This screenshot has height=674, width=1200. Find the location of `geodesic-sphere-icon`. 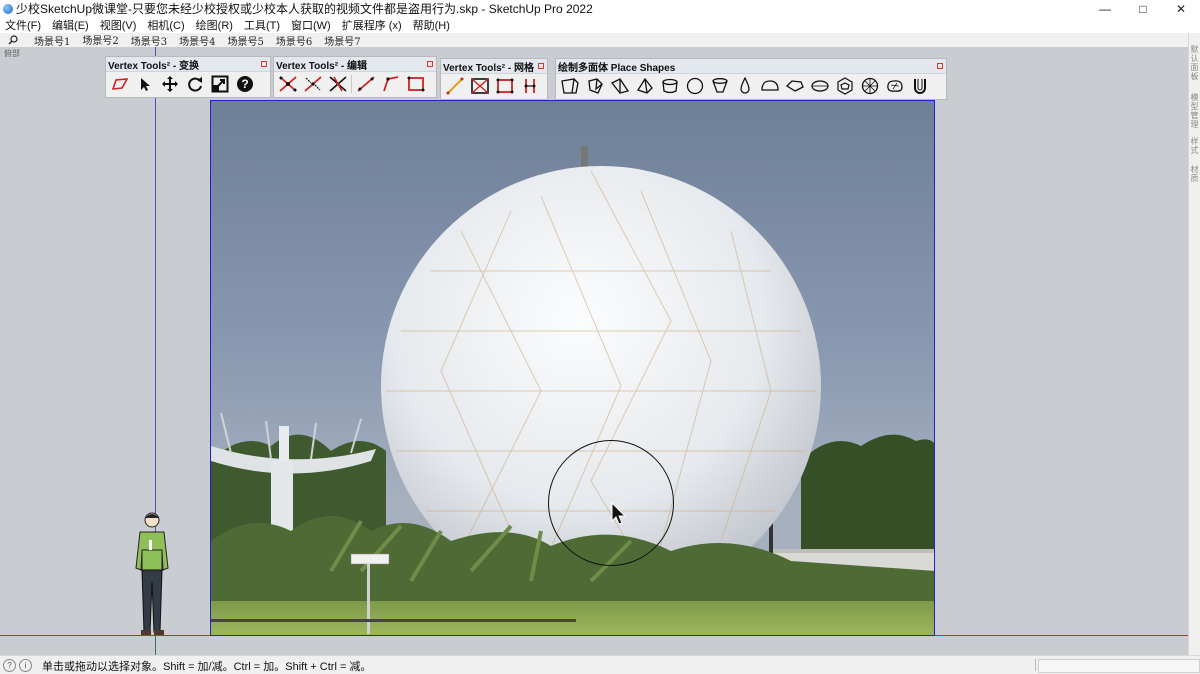

geodesic-sphere-icon is located at coordinates (869, 86).